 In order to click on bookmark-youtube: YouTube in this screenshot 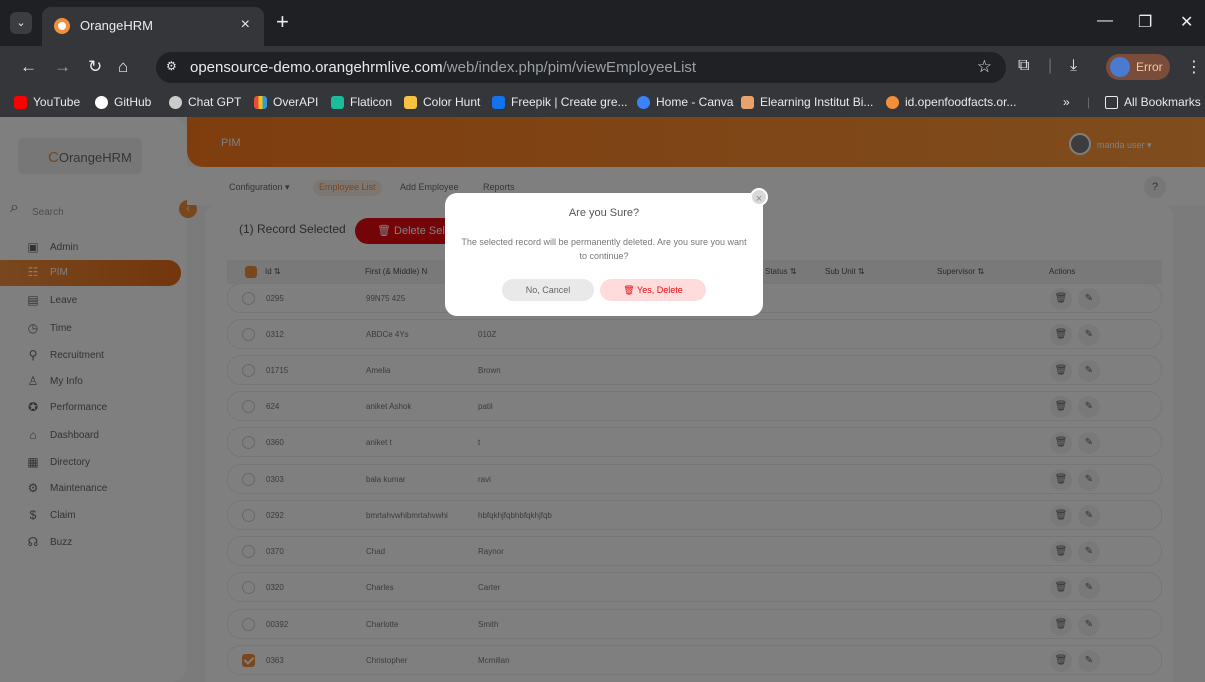, I will do `click(47, 102)`.